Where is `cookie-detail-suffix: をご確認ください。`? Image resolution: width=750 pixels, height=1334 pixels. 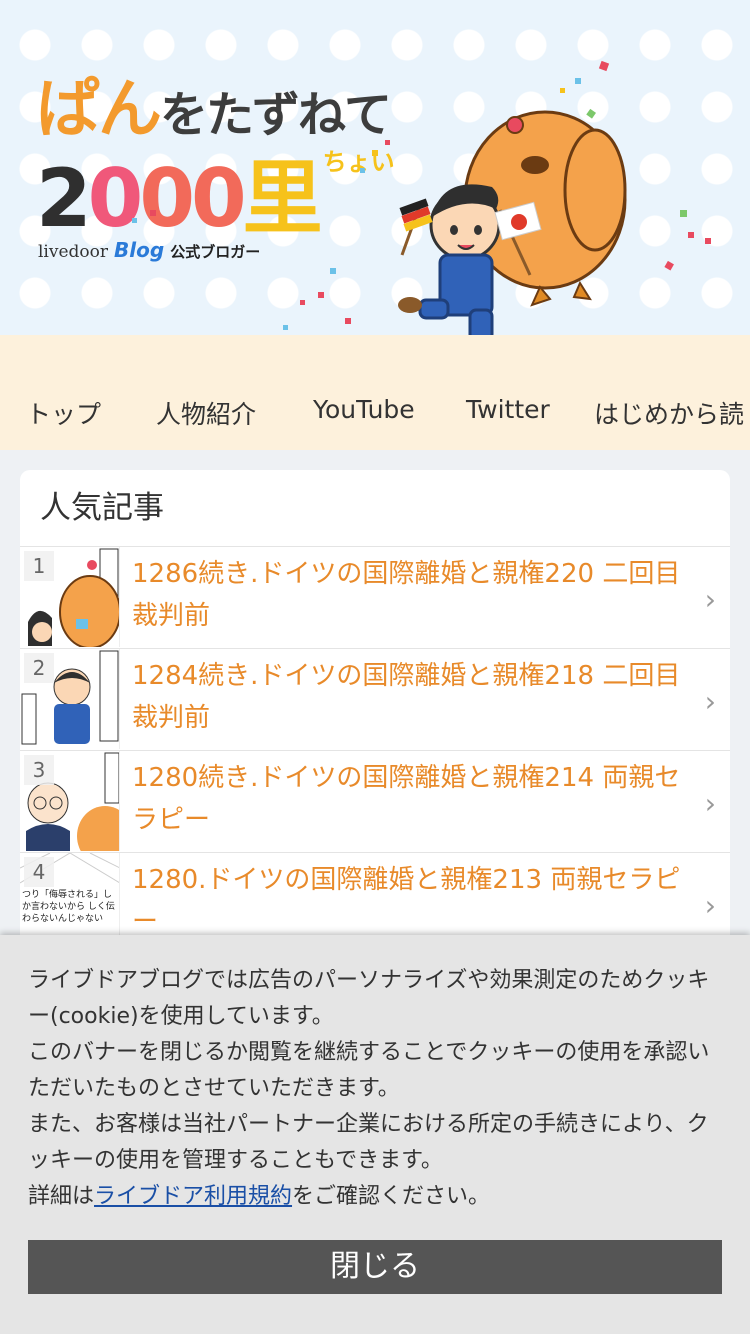 cookie-detail-suffix: をご確認ください。 is located at coordinates (391, 1196).